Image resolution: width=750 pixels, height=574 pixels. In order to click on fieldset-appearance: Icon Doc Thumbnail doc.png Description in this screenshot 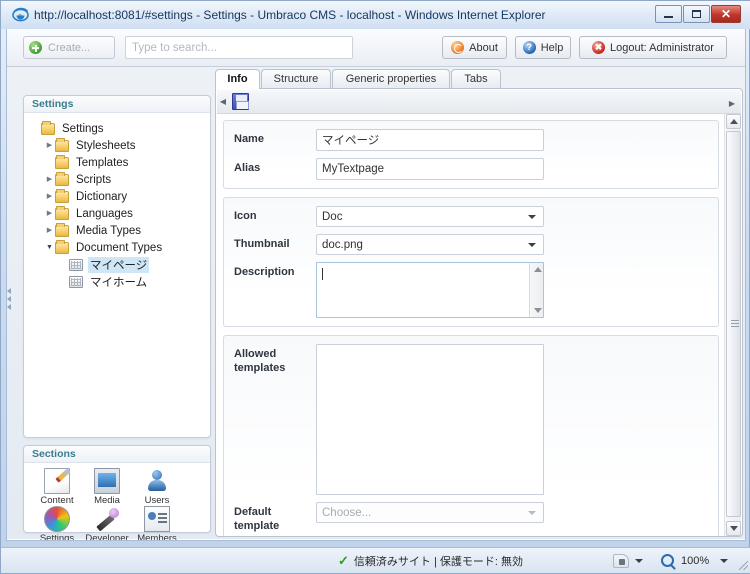, I will do `click(471, 262)`.